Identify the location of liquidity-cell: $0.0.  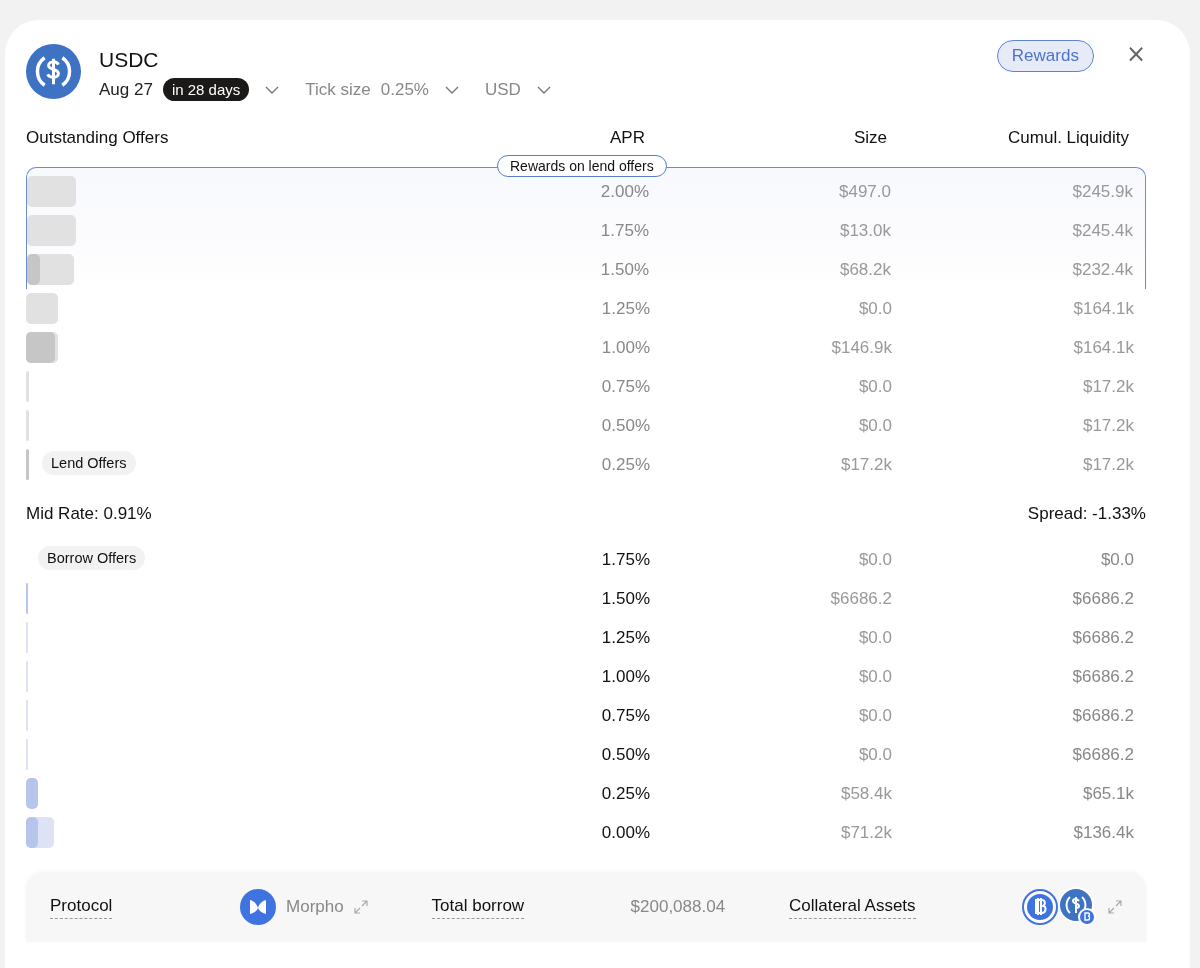
(1117, 559).